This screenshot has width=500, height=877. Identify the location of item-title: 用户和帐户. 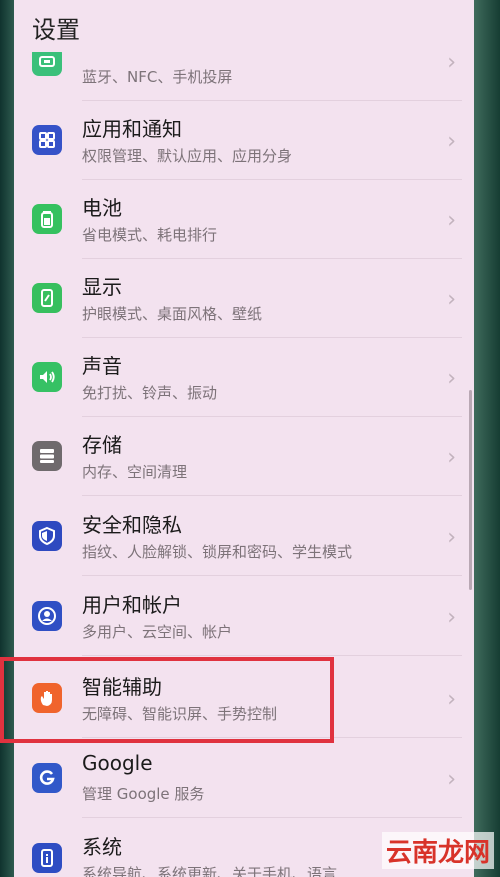
(132, 605).